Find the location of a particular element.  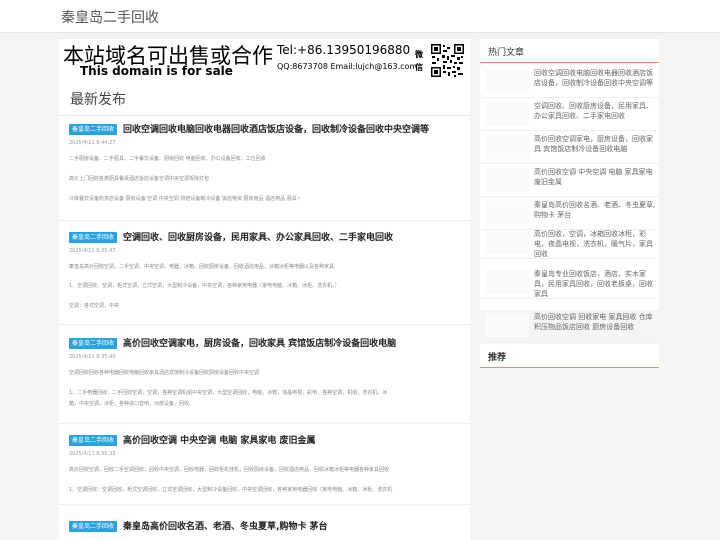

article-excerpt-line: 二手厨房设备、二手厨具、二手餐饮设备、厨房回收 电脑回收、办公设备回收、工位回收 is located at coordinates (167, 159).